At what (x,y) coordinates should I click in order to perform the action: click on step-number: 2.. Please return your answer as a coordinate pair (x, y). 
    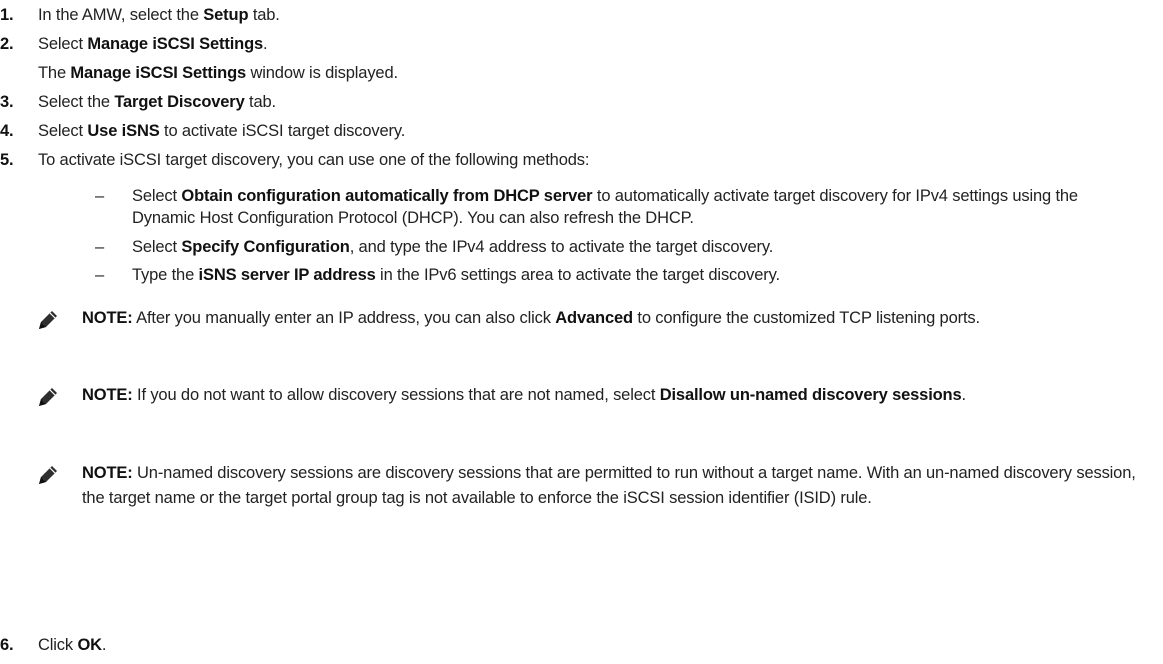
    Looking at the image, I should click on (7, 44).